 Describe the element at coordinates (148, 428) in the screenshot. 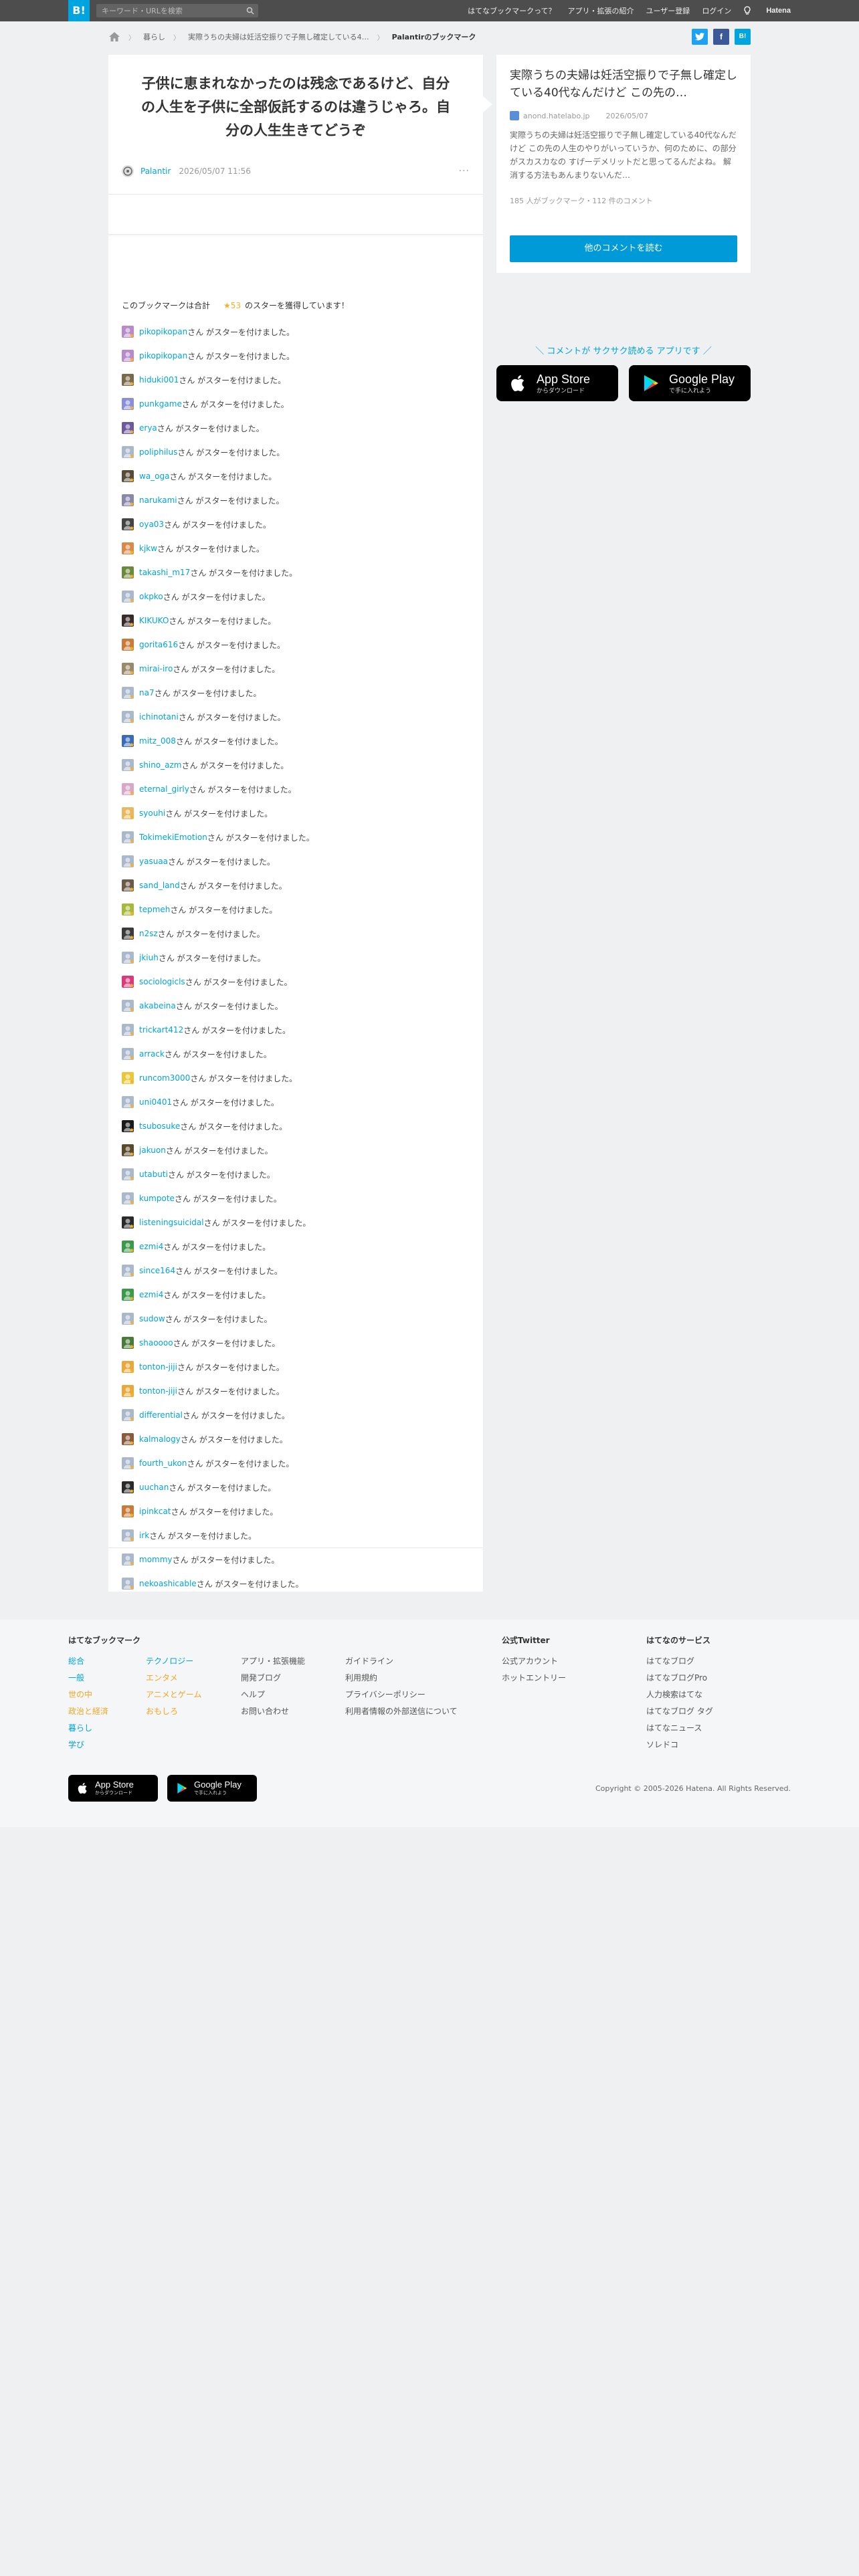

I see `star-username: erya` at that location.